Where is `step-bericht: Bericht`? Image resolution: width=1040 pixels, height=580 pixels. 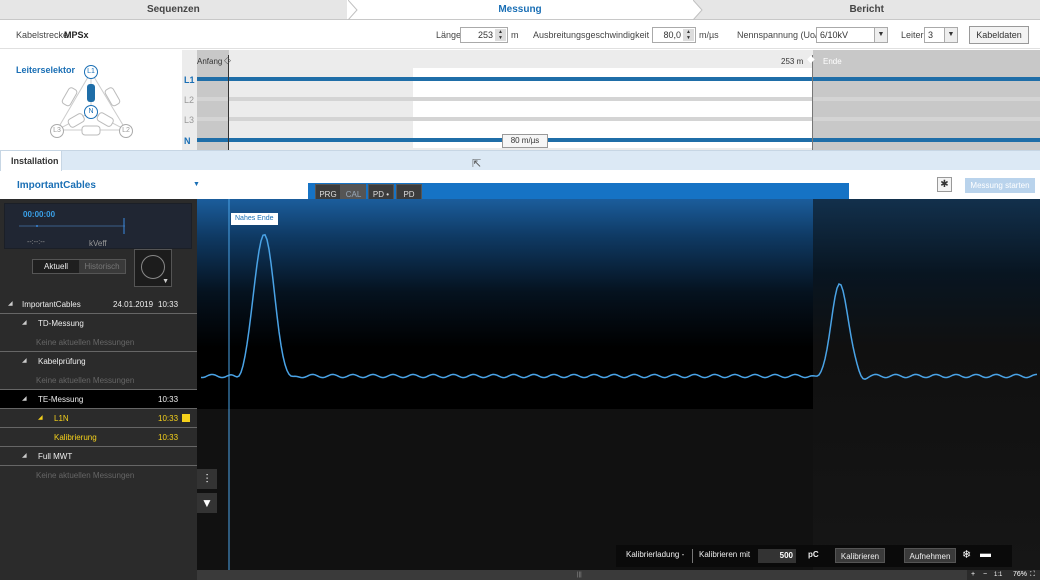 step-bericht: Bericht is located at coordinates (866, 9).